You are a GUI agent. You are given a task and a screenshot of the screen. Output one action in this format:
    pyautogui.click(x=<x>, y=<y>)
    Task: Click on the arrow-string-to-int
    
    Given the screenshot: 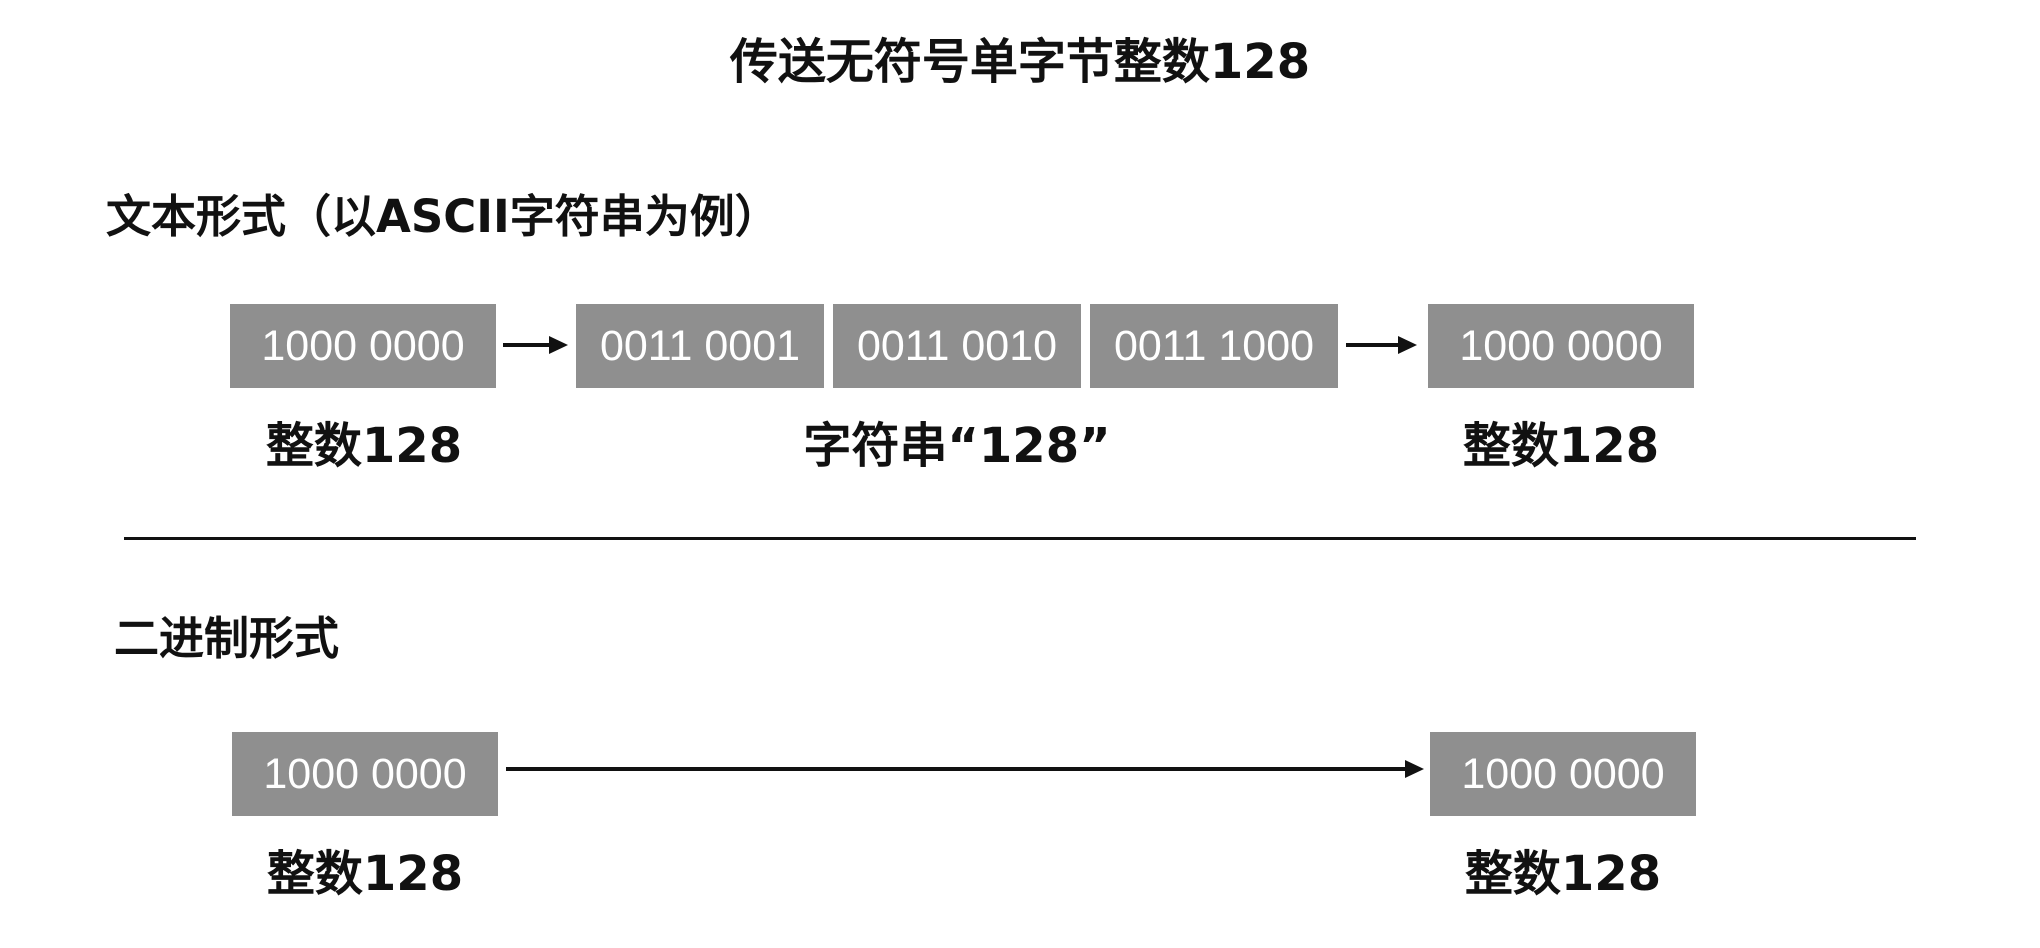 What is the action you would take?
    pyautogui.click(x=1381, y=345)
    